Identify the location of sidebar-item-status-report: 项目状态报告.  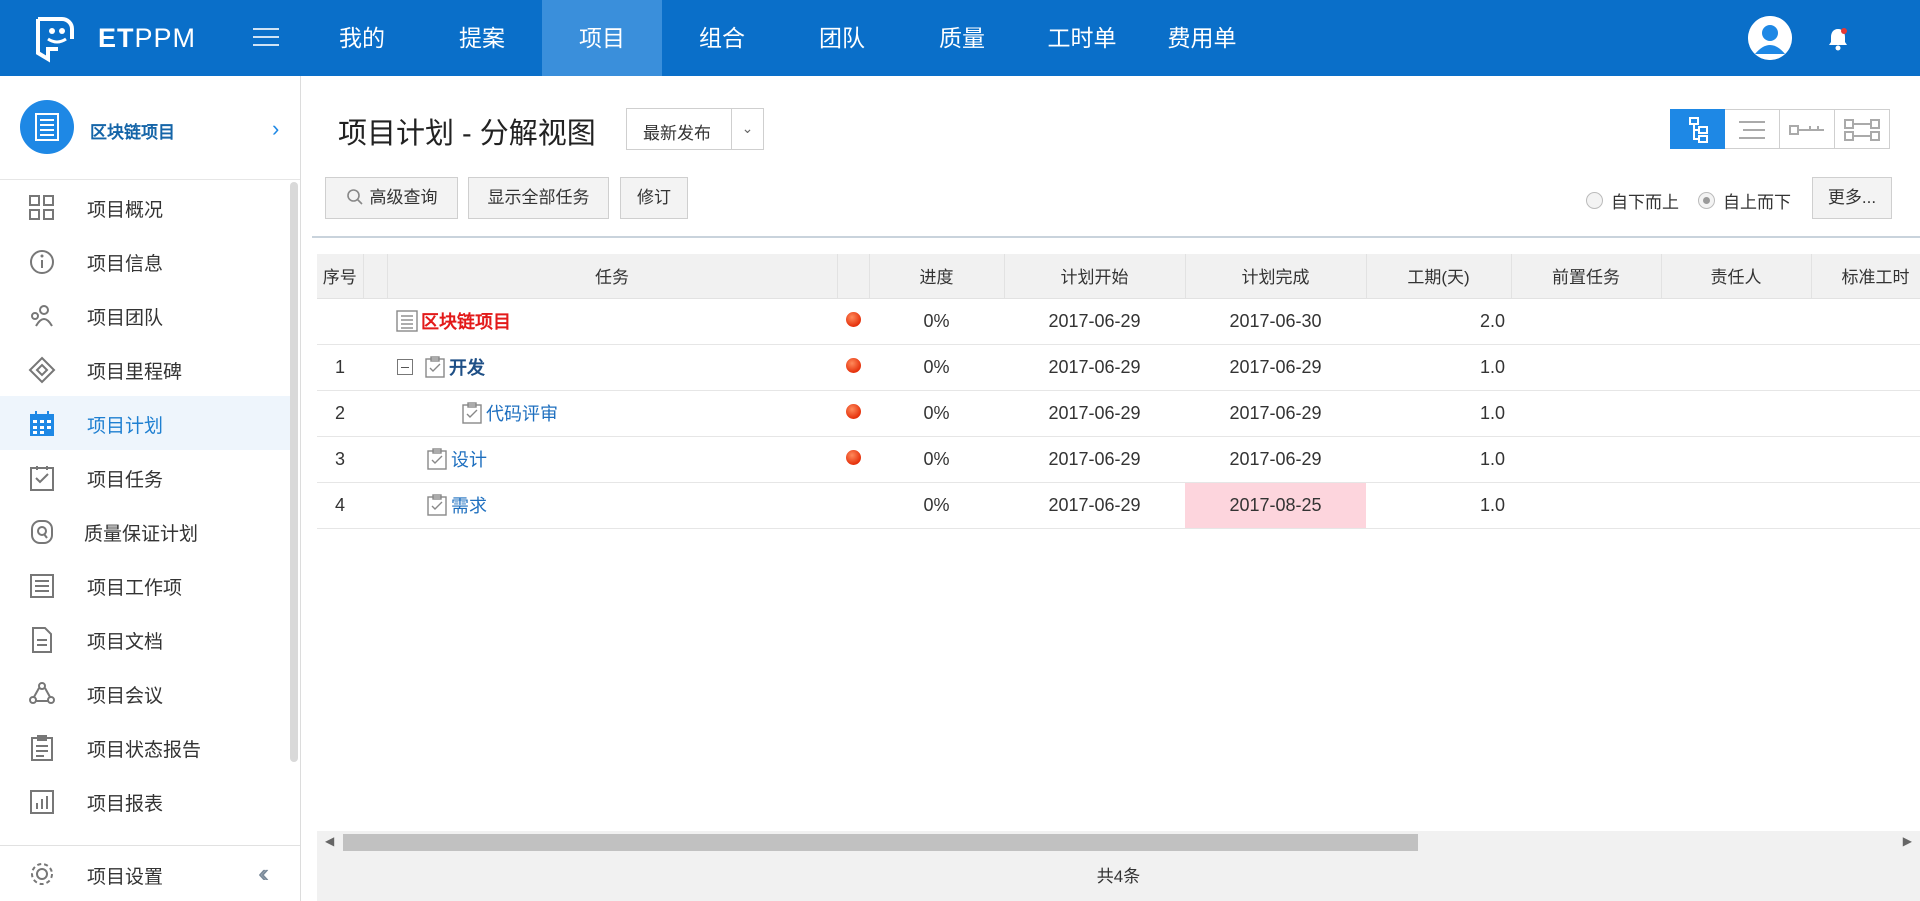
(145, 747).